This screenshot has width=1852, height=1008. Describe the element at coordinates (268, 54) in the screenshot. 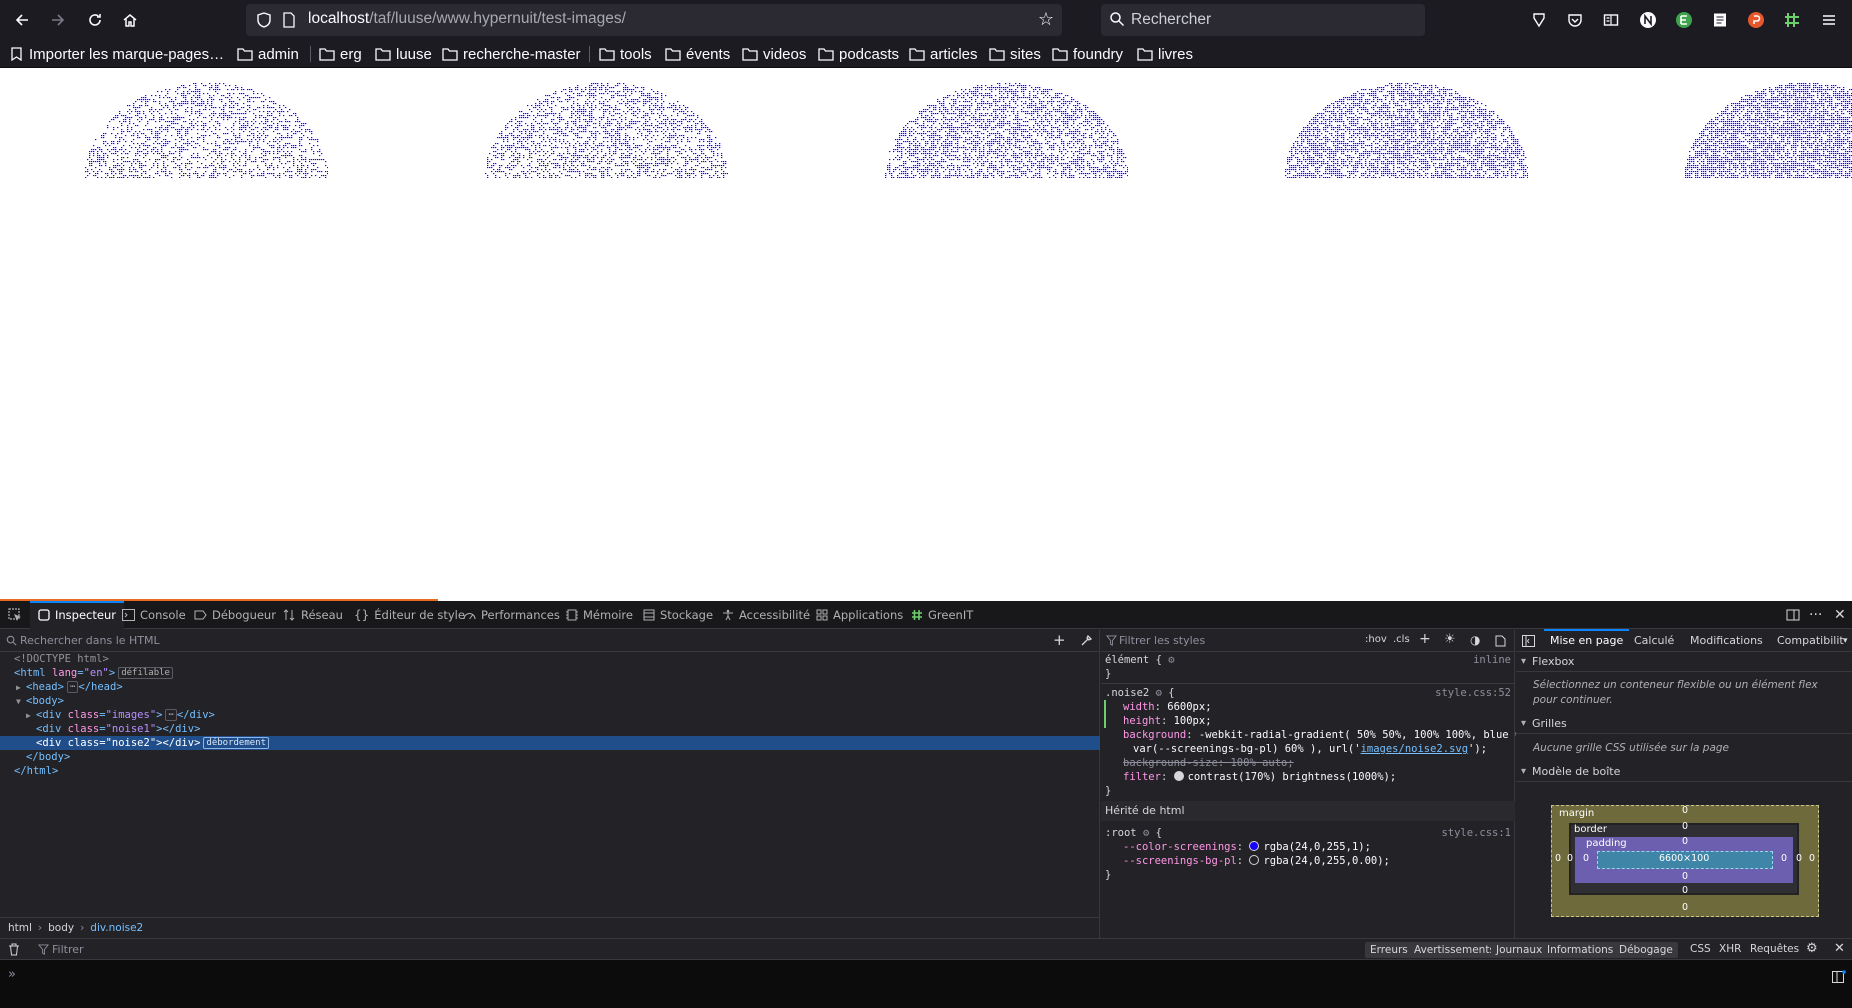

I see `bookmark-folder-admin: admin` at that location.